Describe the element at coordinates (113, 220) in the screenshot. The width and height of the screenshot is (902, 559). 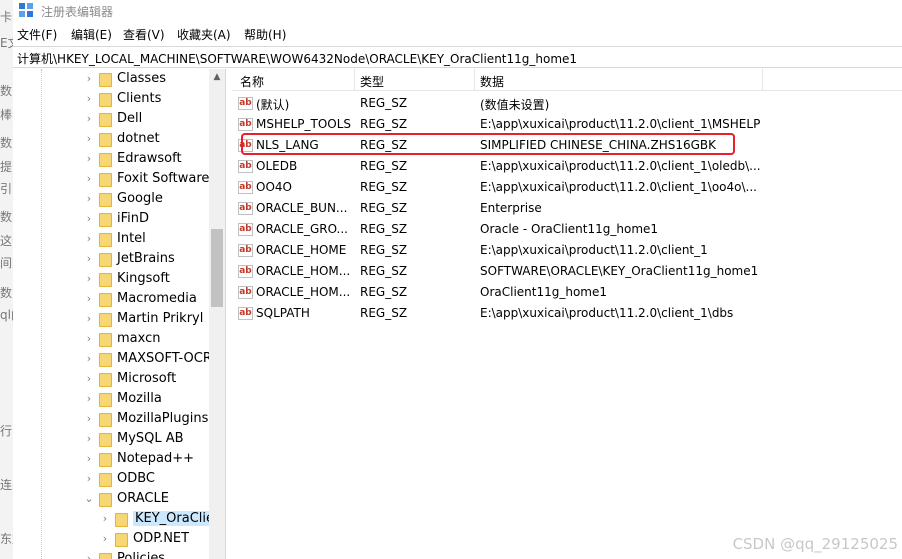
I see `tree-item: › iFinD` at that location.